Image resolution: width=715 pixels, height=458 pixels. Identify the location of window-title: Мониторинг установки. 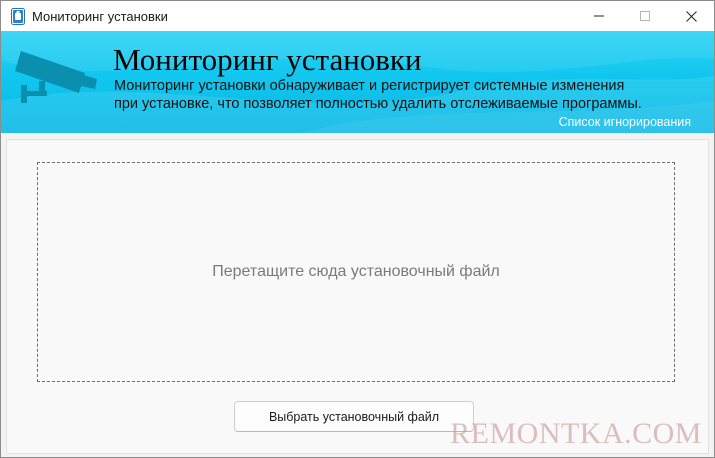
(100, 16).